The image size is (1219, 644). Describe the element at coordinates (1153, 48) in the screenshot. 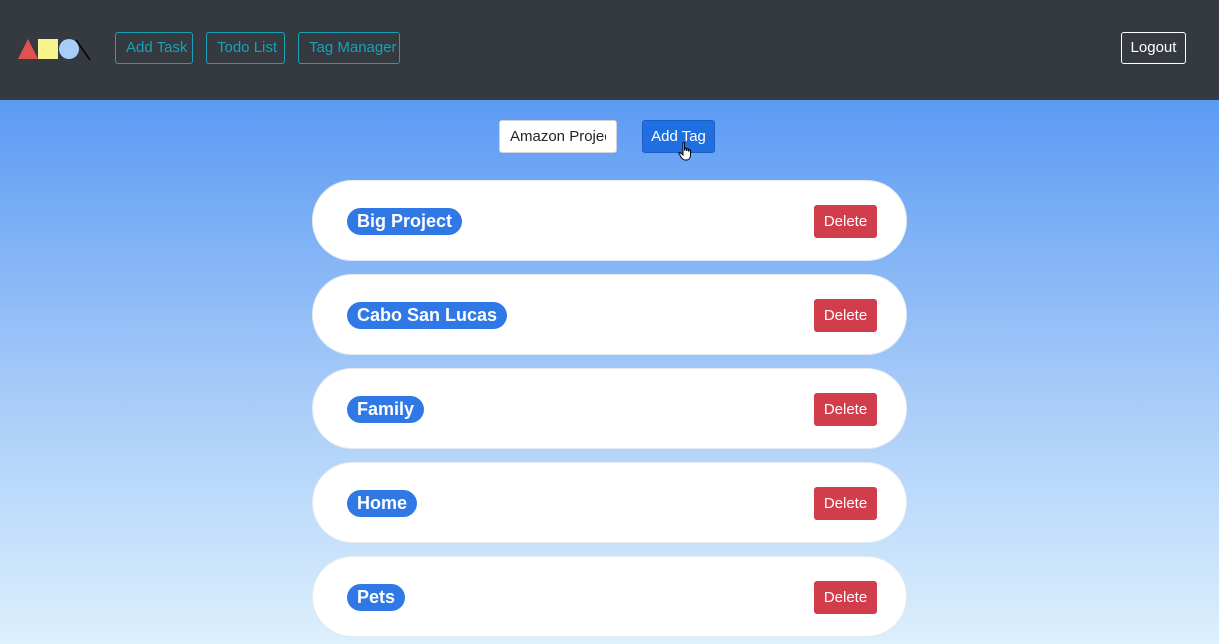

I see `logout-button: Logout` at that location.